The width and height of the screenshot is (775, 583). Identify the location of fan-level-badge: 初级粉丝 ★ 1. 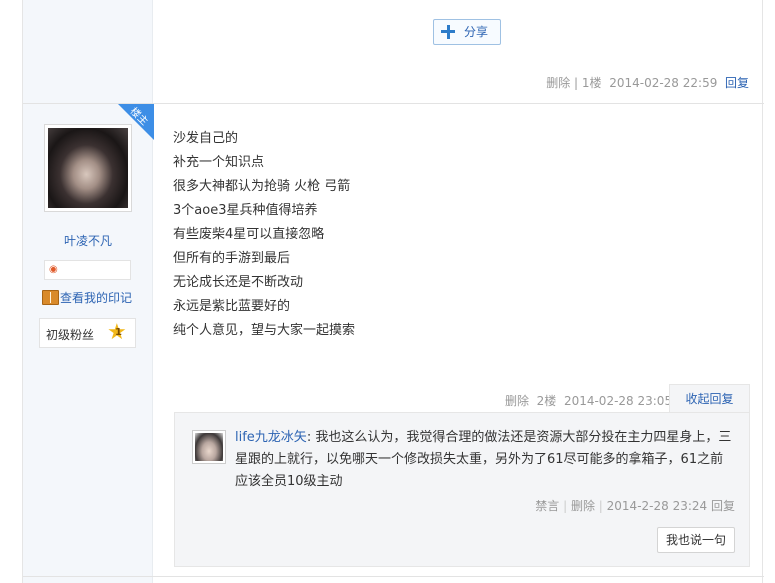
(87, 333).